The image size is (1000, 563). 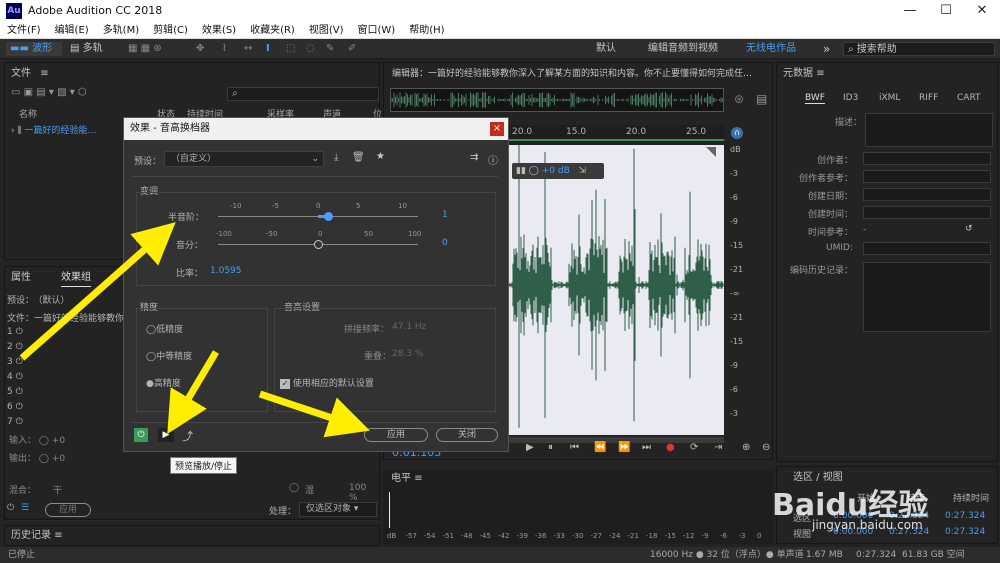 What do you see at coordinates (314, 414) in the screenshot?
I see `arrow-to-apply` at bounding box center [314, 414].